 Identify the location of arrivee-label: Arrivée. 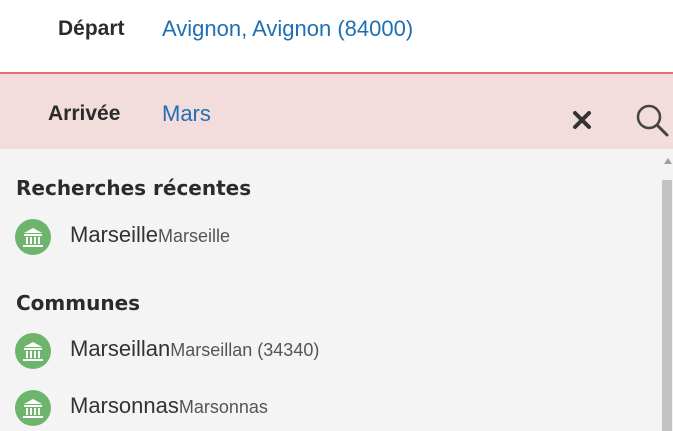
(84, 113).